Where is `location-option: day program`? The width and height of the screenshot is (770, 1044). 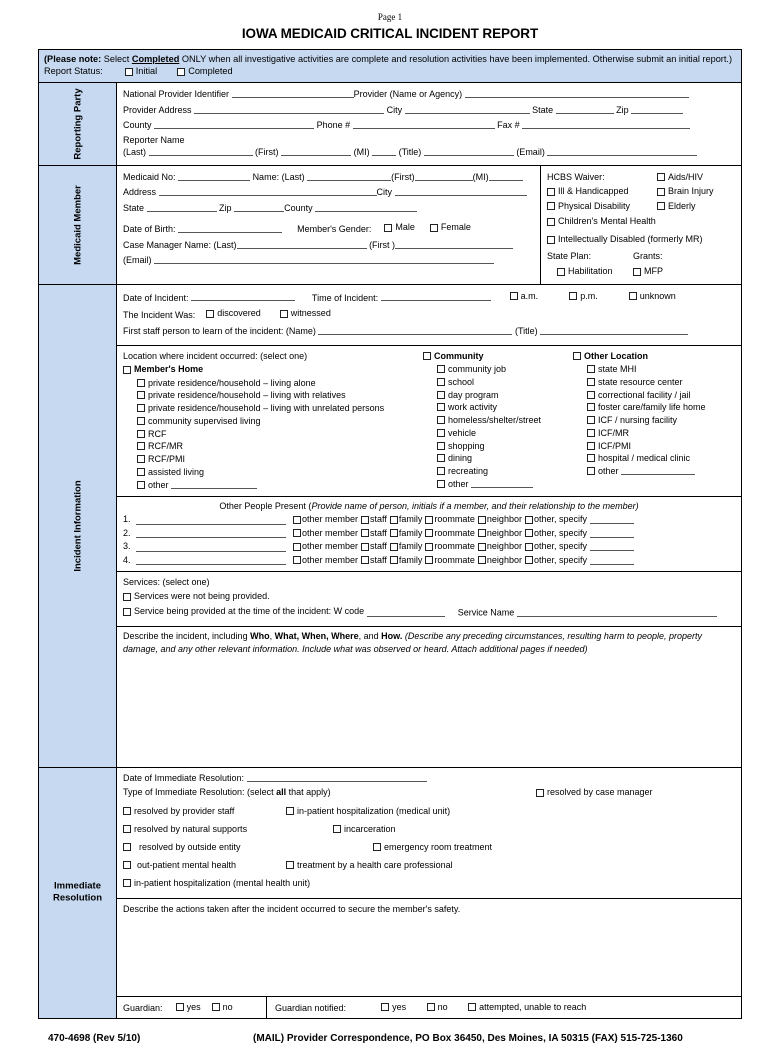 location-option: day program is located at coordinates (498, 395).